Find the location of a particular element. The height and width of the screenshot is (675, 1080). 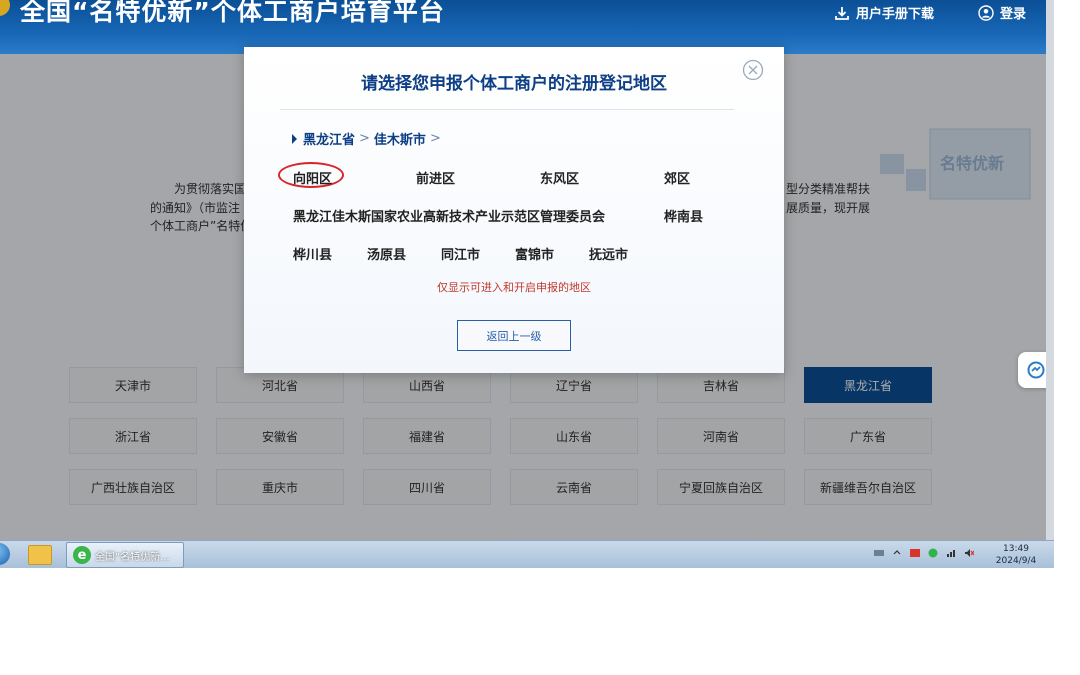

dialog-title: 请选择您申报个体工商户的注册登记地区 is located at coordinates (514, 84).